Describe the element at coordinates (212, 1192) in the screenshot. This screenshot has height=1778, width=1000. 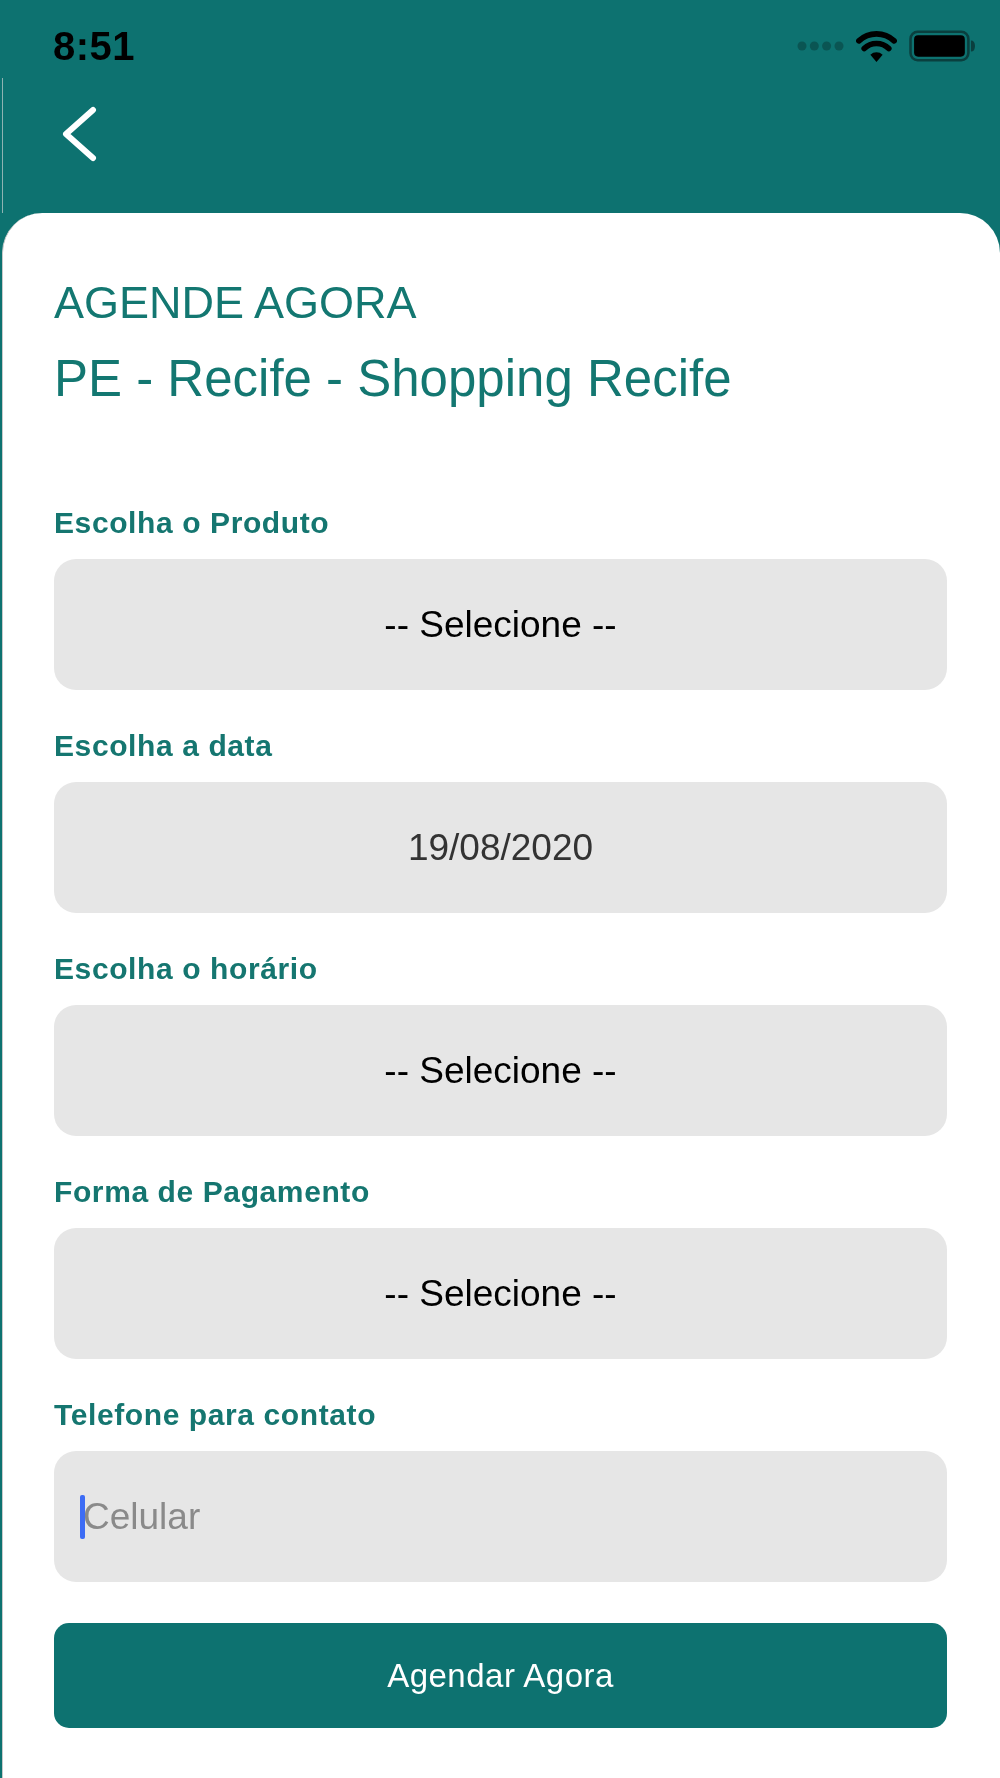
I see `field-label: Forma de Pagamento` at that location.